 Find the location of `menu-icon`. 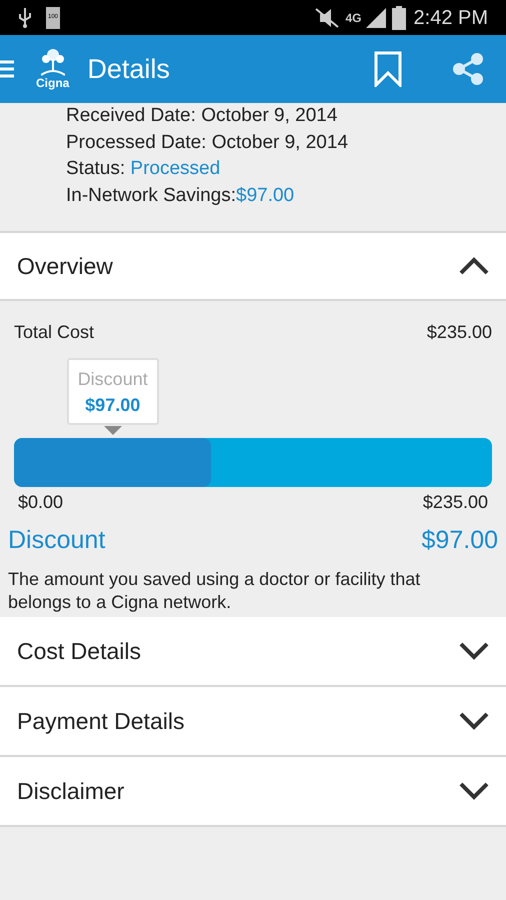

menu-icon is located at coordinates (7, 69).